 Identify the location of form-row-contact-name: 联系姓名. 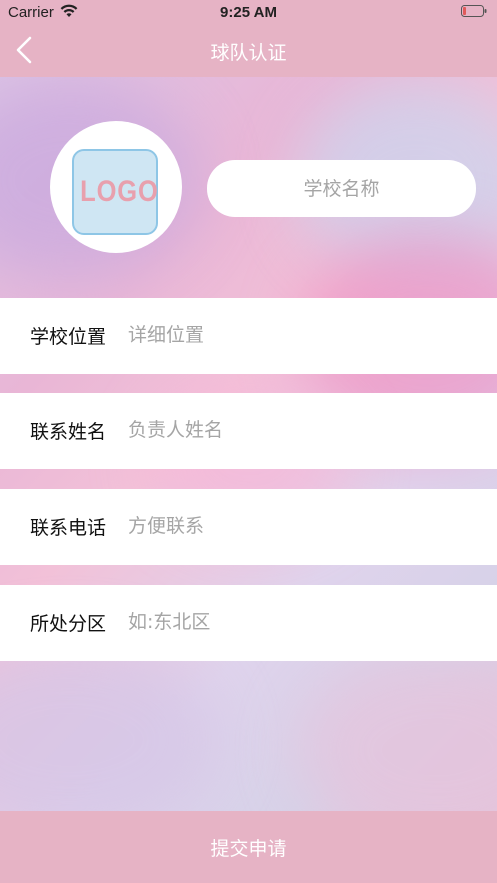
(248, 431).